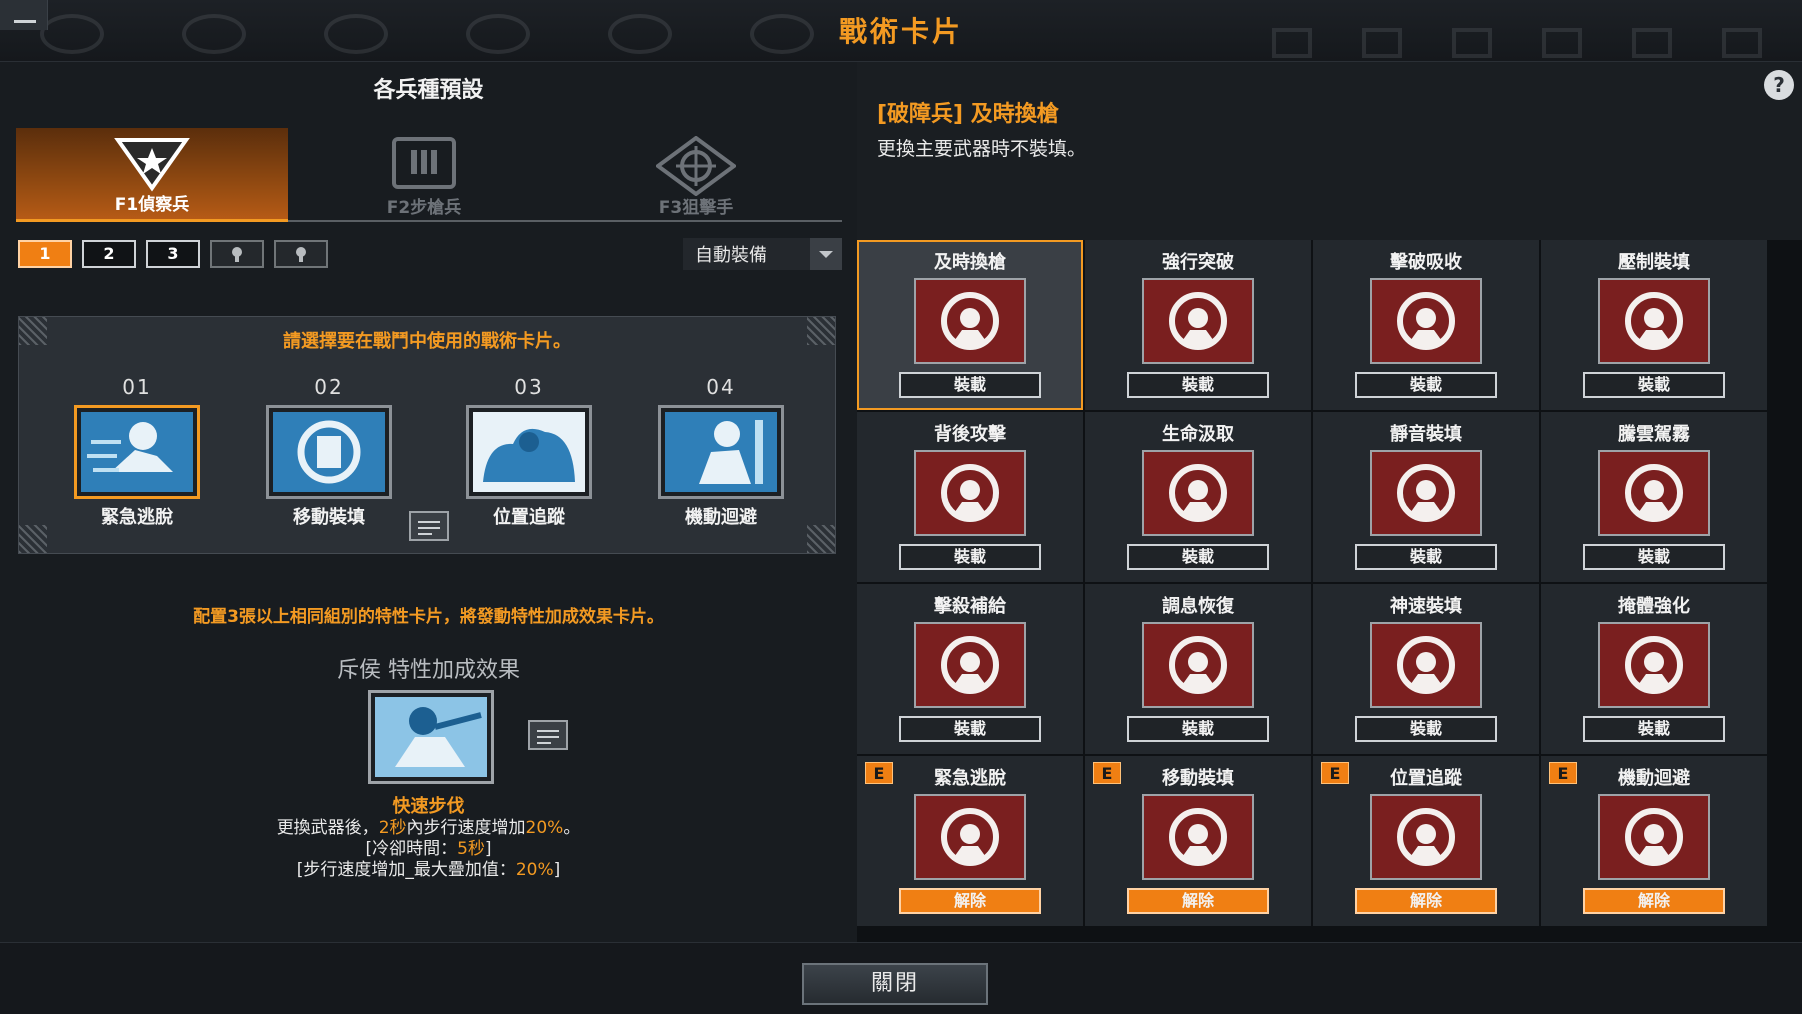 This screenshot has width=1802, height=1014. Describe the element at coordinates (152, 165) in the screenshot. I see `scout-star-icon` at that location.